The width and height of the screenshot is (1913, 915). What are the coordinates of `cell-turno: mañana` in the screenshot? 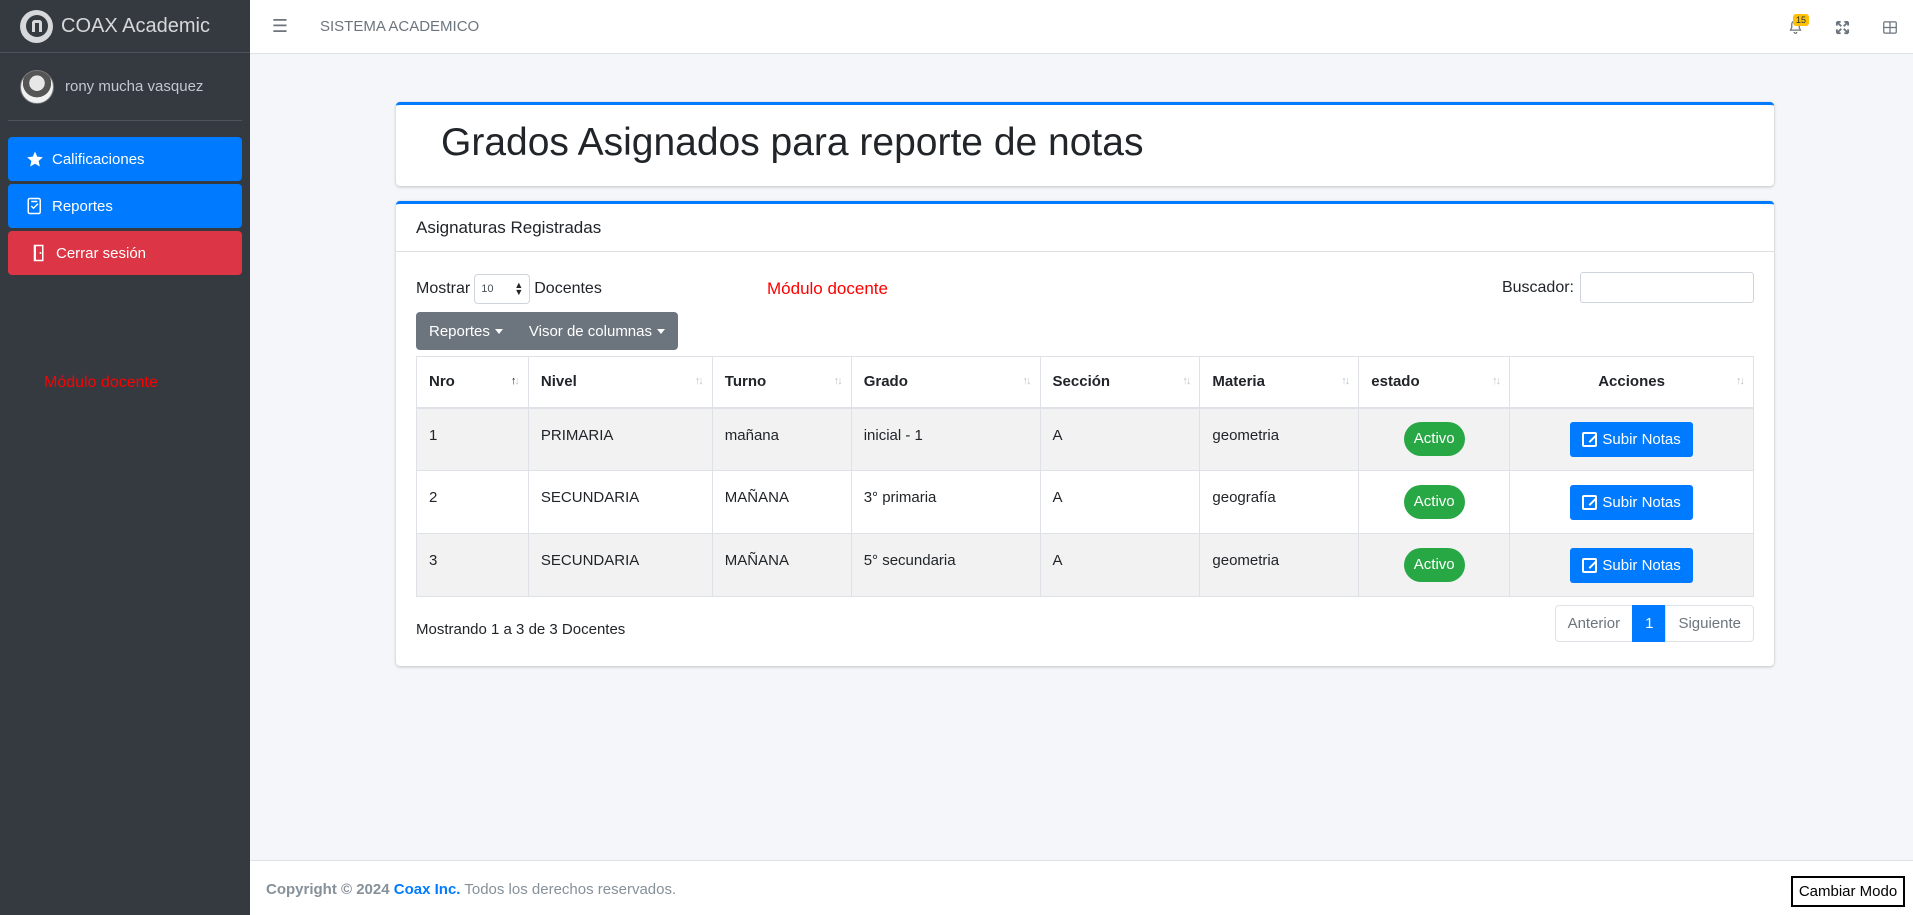 It's located at (781, 439).